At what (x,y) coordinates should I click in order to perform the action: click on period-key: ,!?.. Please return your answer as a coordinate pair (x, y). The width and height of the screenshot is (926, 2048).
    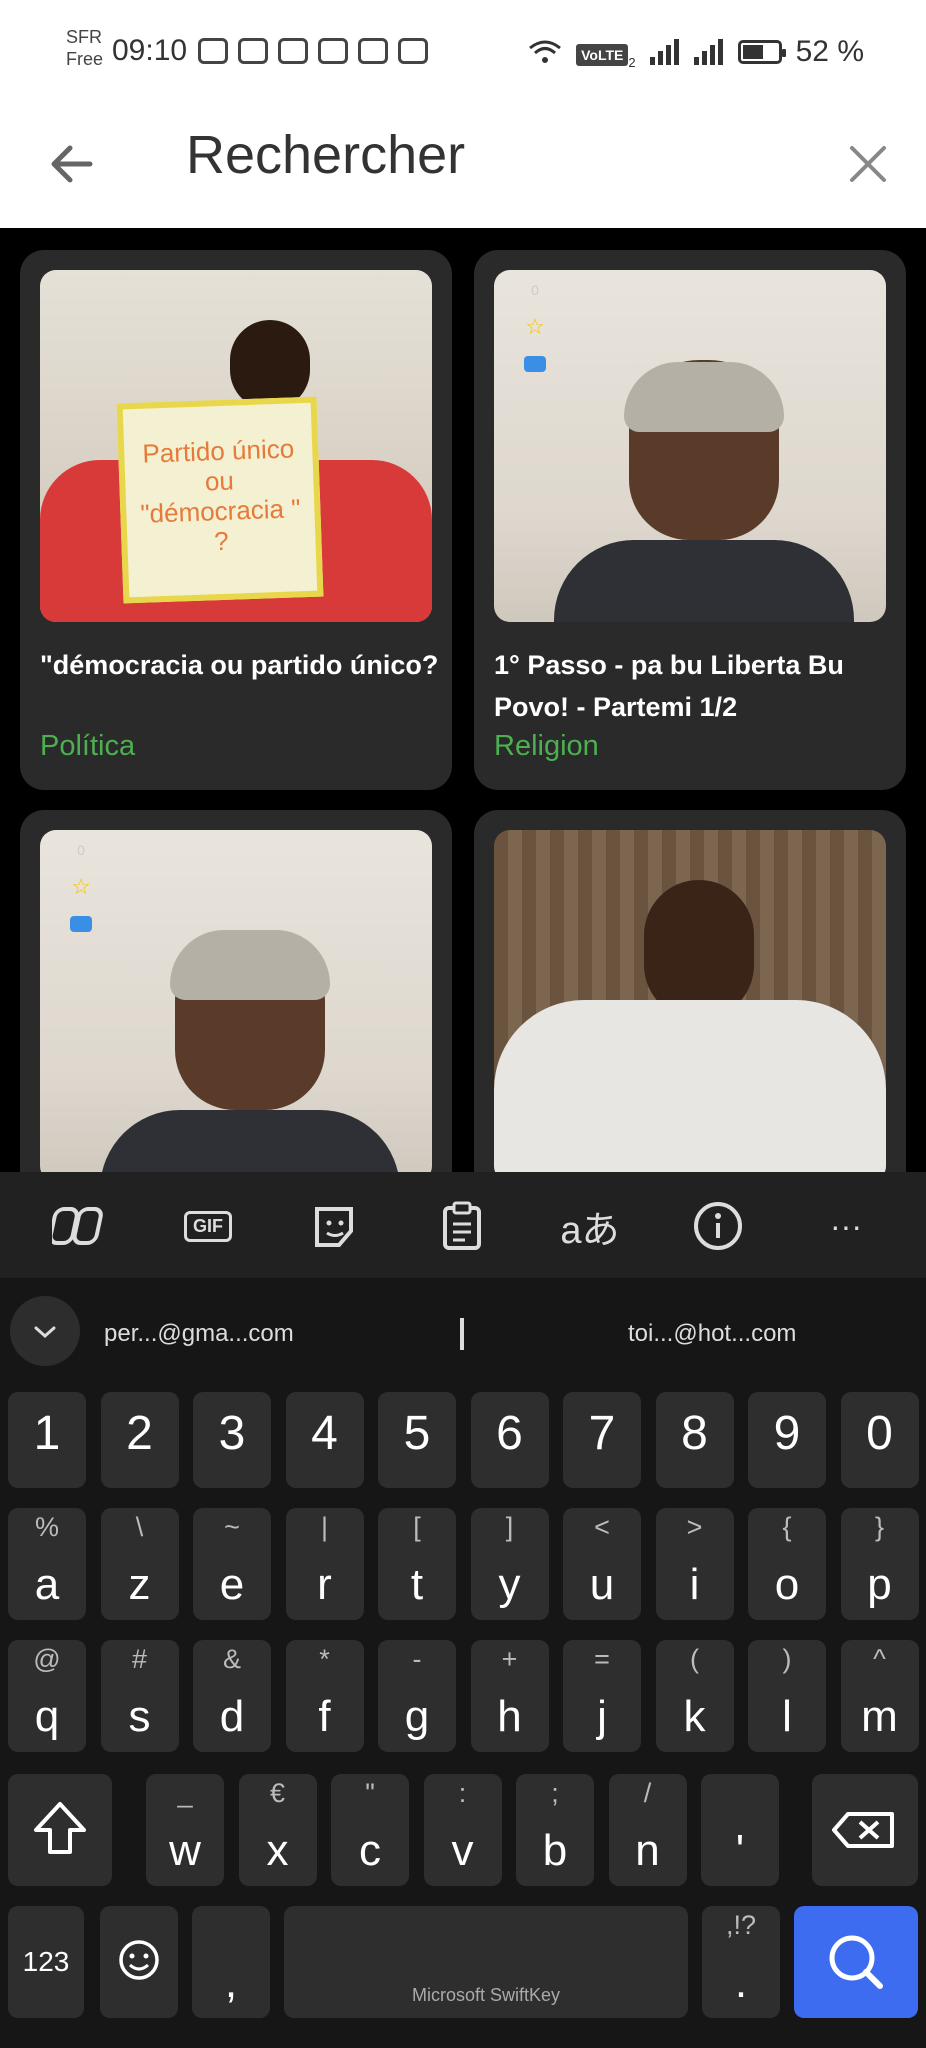
    Looking at the image, I should click on (741, 1962).